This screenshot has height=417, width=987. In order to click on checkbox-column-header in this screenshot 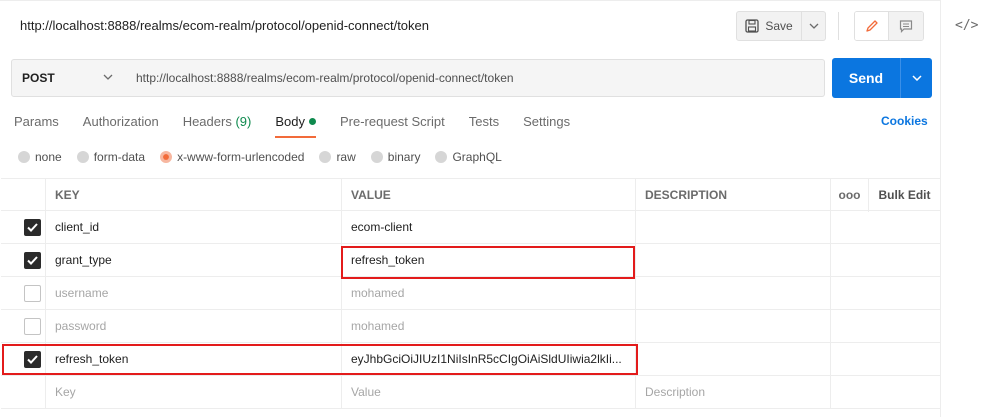, I will do `click(23, 195)`.